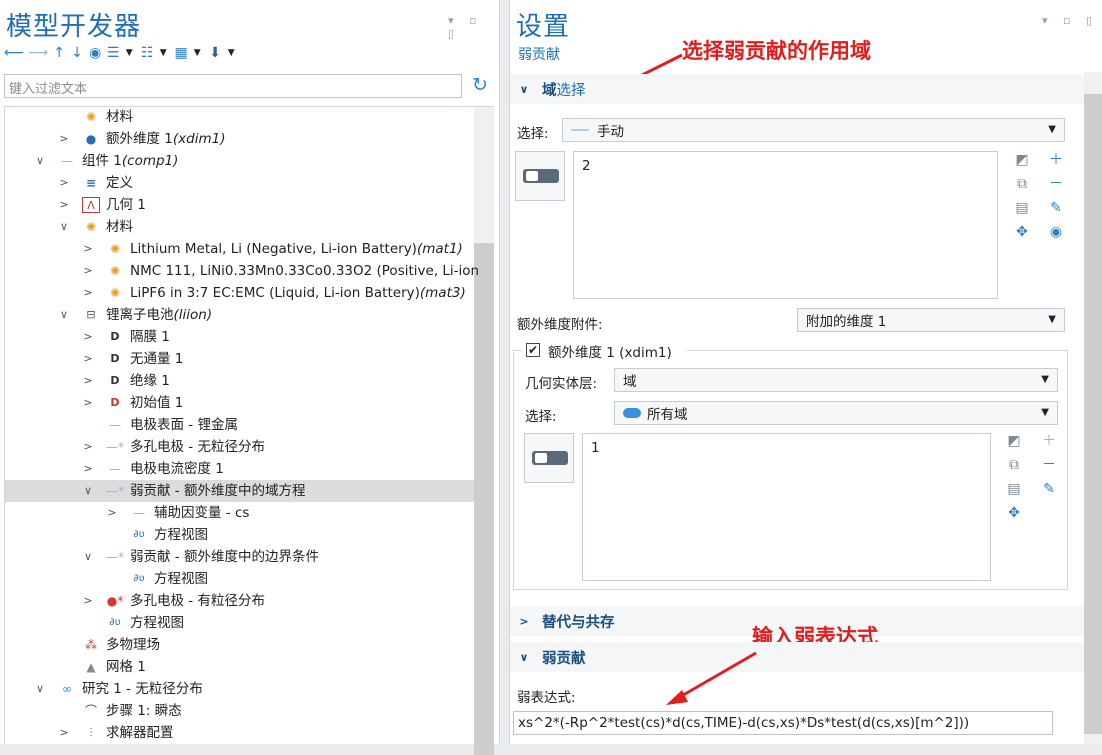  Describe the element at coordinates (132, 403) in the screenshot. I see `tree-item: > D 初始值 1` at that location.